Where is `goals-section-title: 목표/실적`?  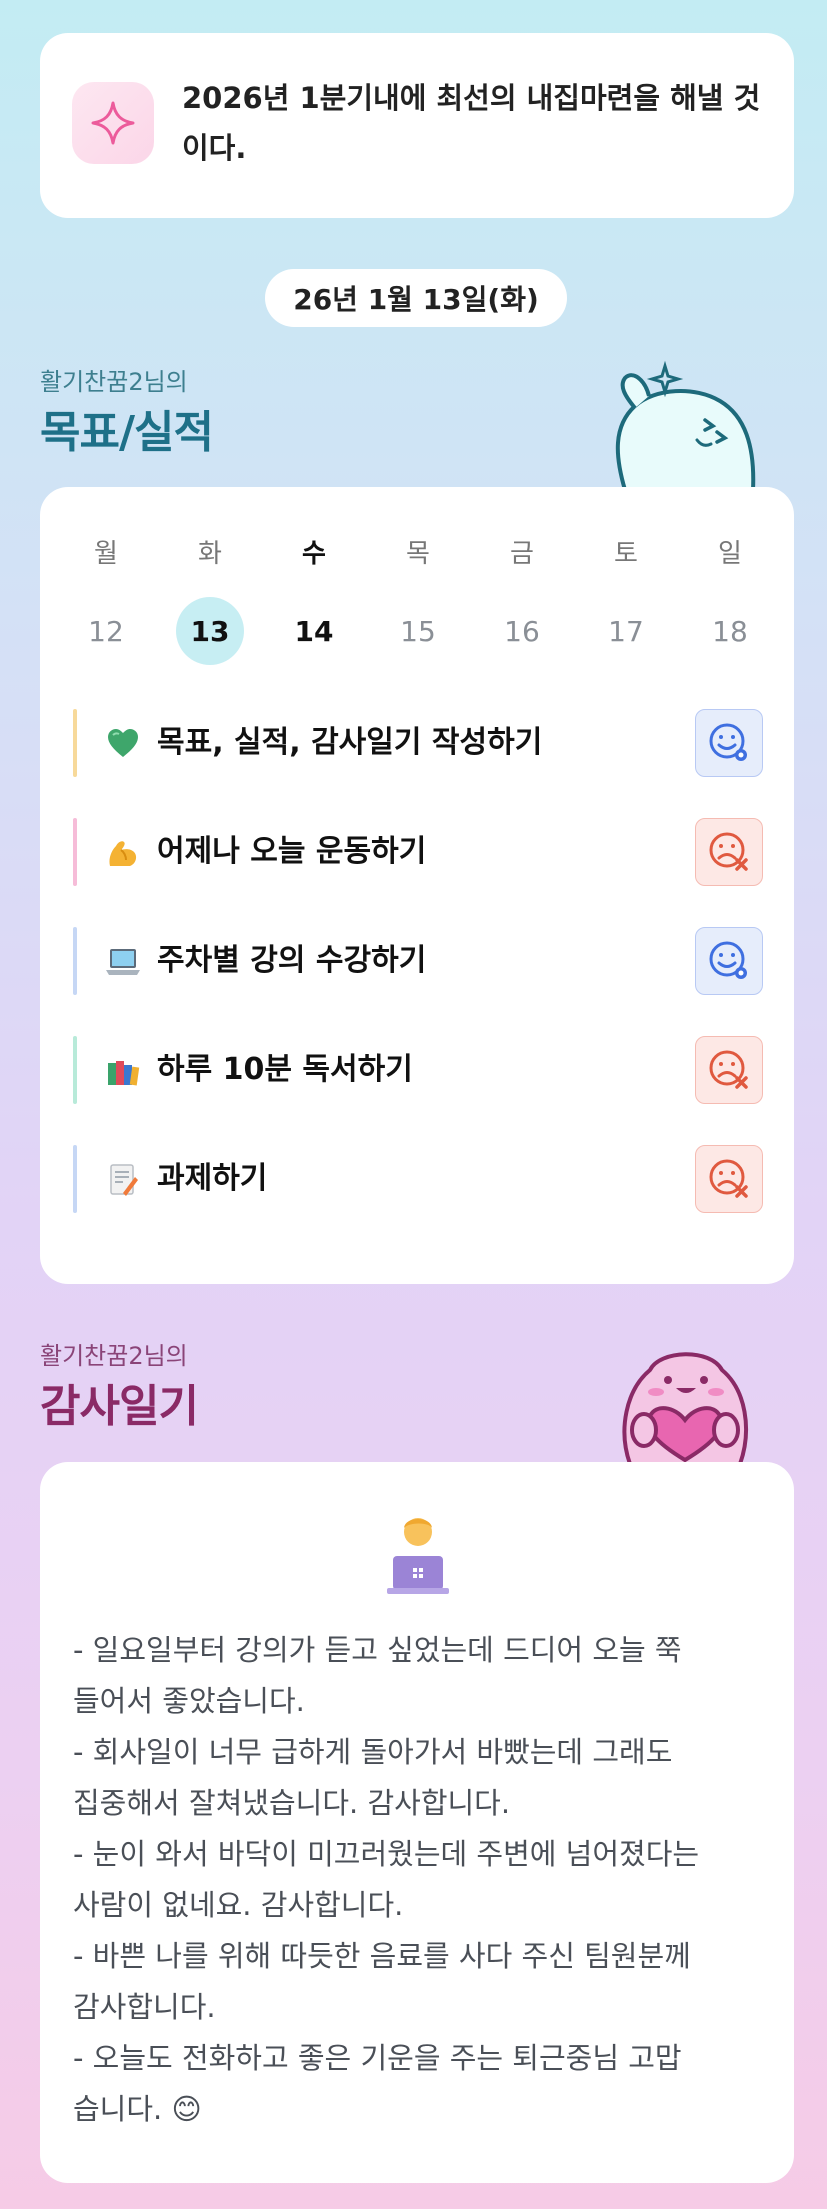 goals-section-title: 목표/실적 is located at coordinates (127, 432).